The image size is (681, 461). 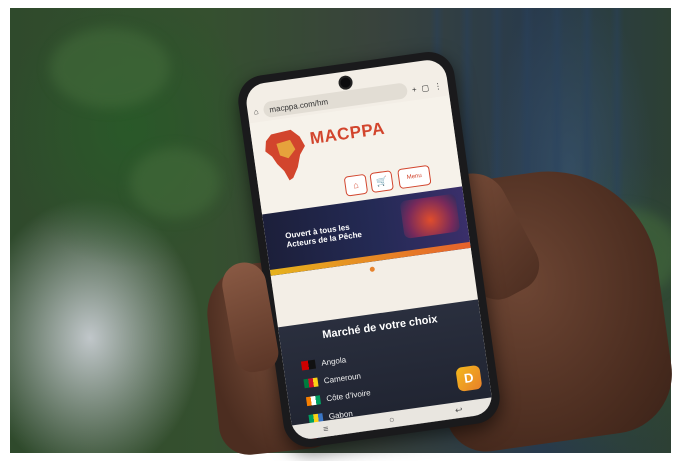 What do you see at coordinates (298, 105) in the screenshot?
I see `url-text: macppa.com/hm` at bounding box center [298, 105].